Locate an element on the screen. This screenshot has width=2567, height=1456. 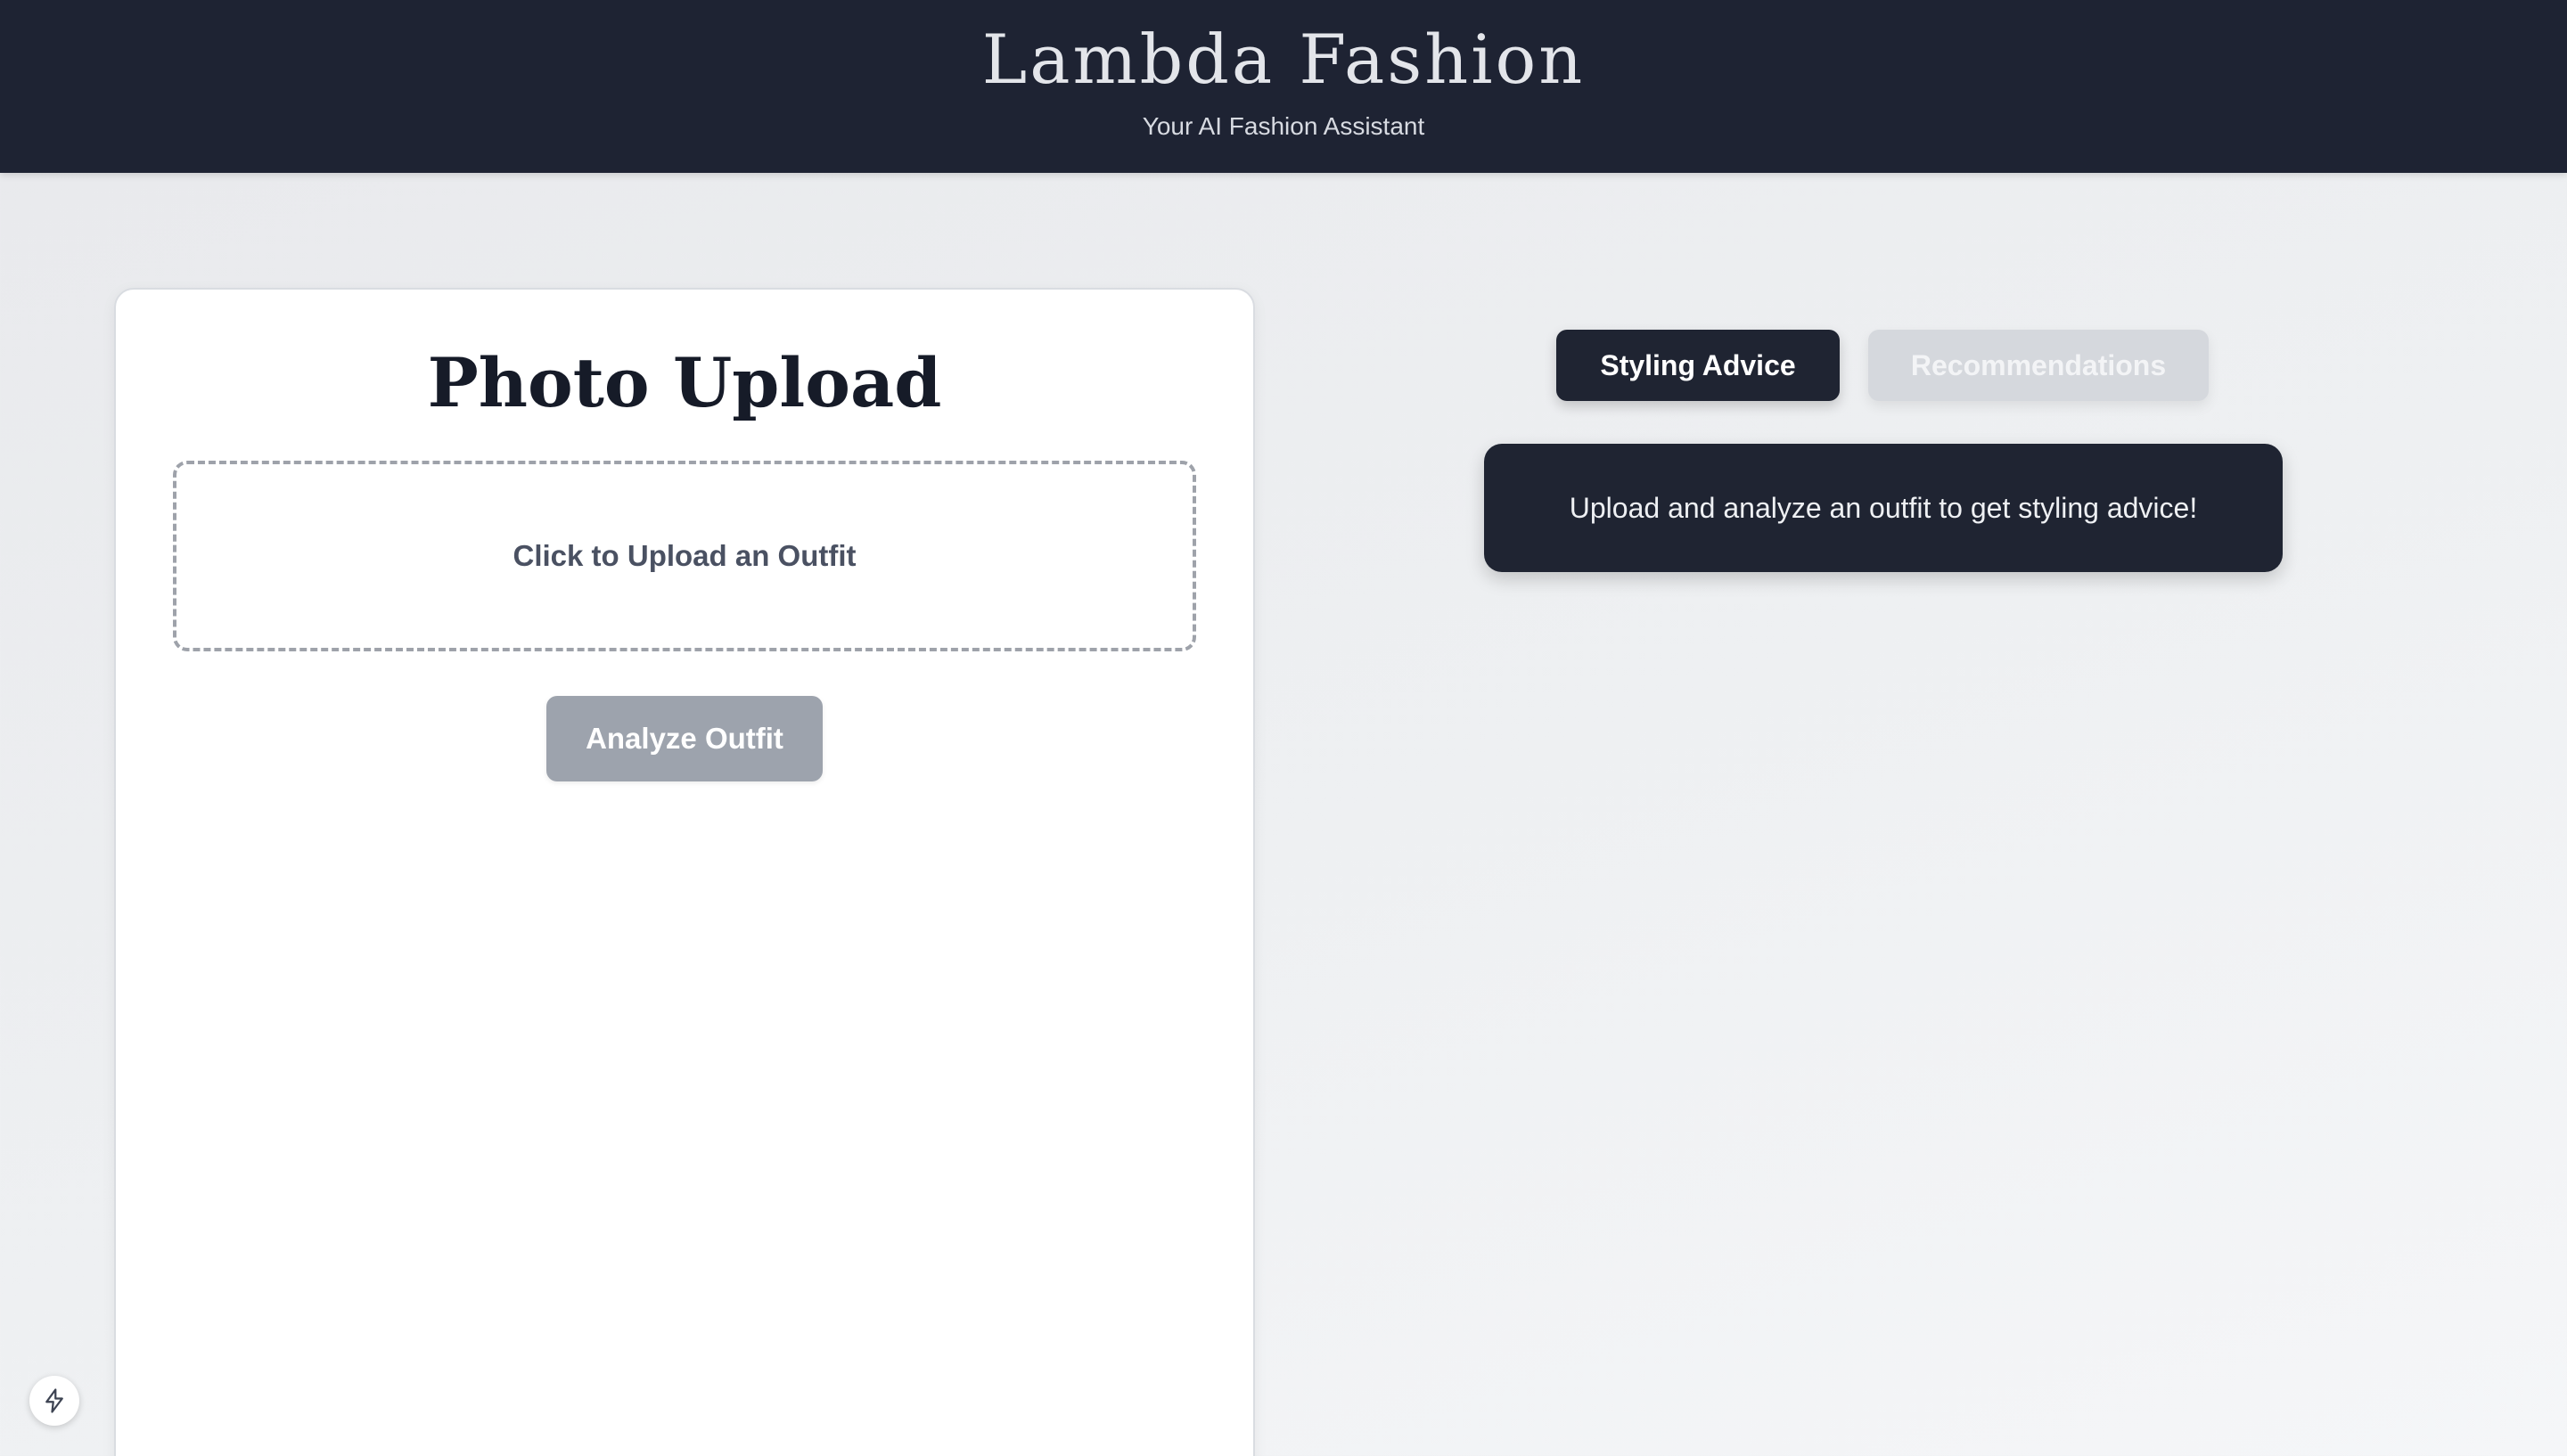
tab-styling-advice: Styling Advice is located at coordinates (1698, 365).